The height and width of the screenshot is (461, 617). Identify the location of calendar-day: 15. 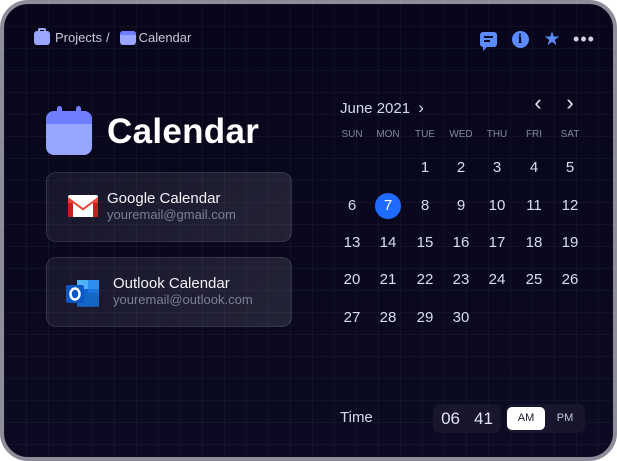
(425, 243).